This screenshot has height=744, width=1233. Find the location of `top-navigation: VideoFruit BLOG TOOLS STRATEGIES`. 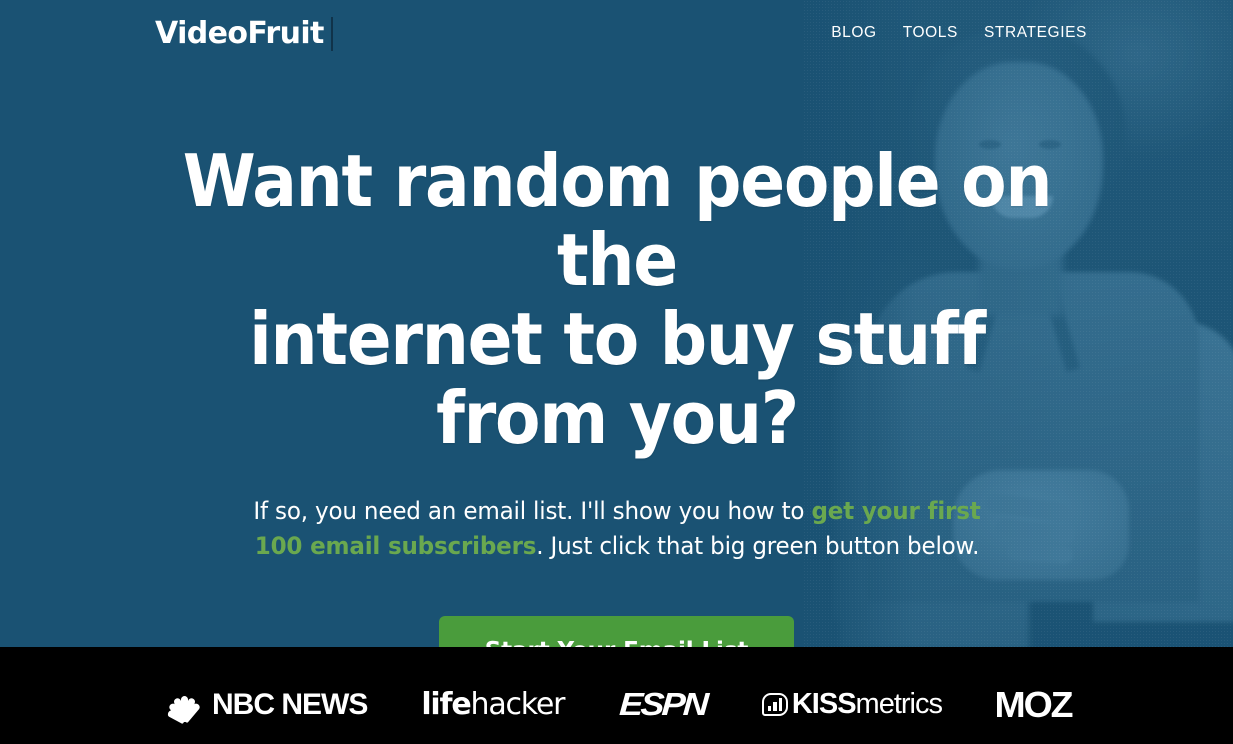

top-navigation: VideoFruit BLOG TOOLS STRATEGIES is located at coordinates (616, 36).